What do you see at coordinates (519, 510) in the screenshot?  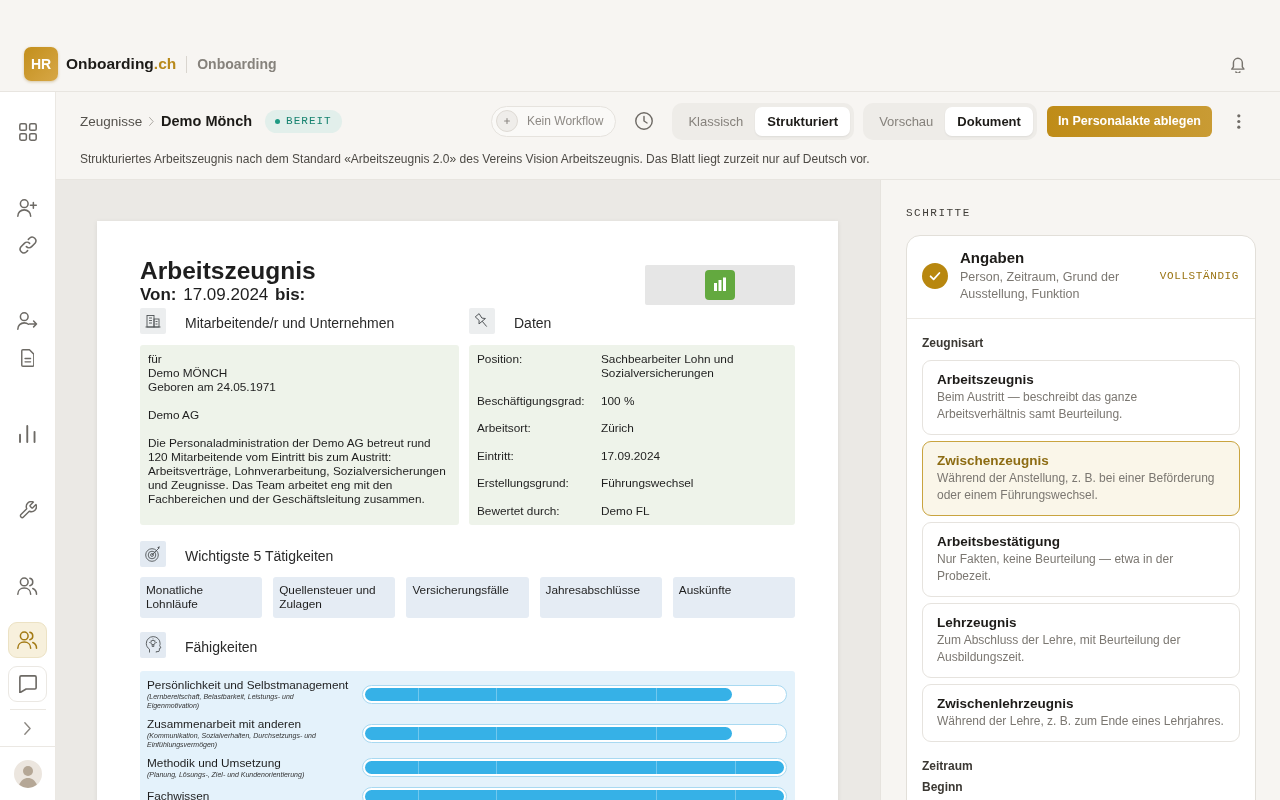 I see `data-label: Bewertet durch:` at bounding box center [519, 510].